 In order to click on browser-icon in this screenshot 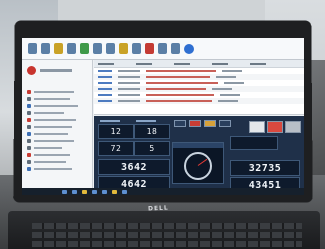, I will do `click(94, 191)`.